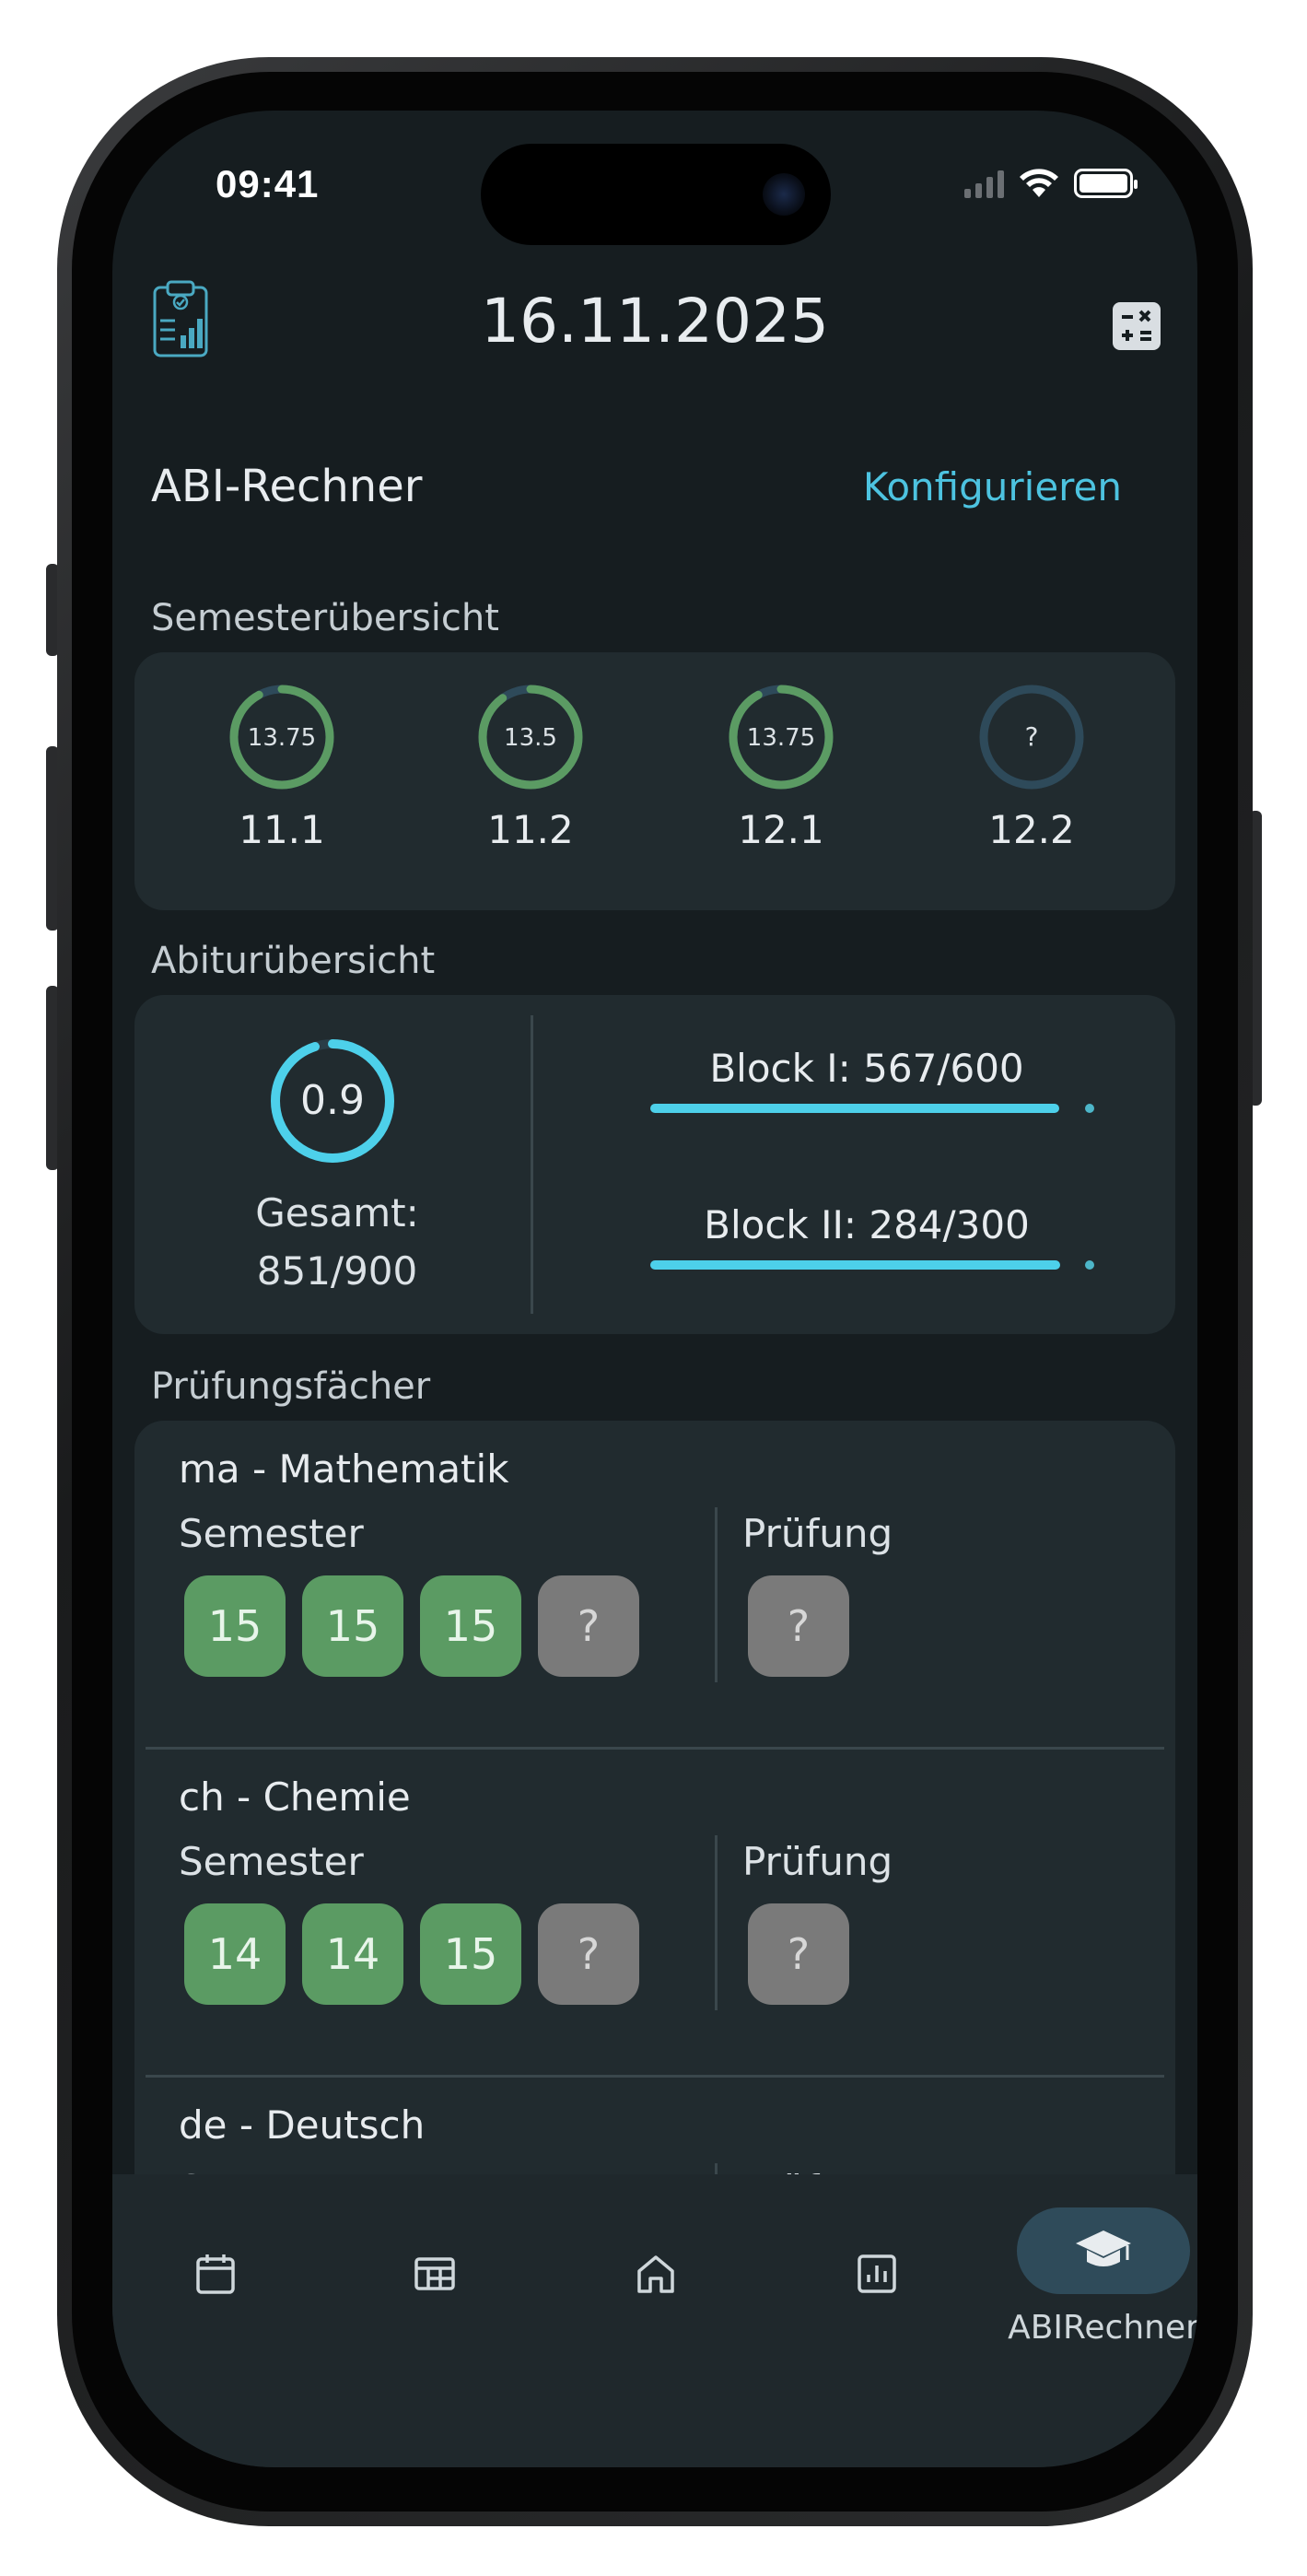  What do you see at coordinates (291, 1386) in the screenshot?
I see `exam-subjects-label: Prüfungsfächer` at bounding box center [291, 1386].